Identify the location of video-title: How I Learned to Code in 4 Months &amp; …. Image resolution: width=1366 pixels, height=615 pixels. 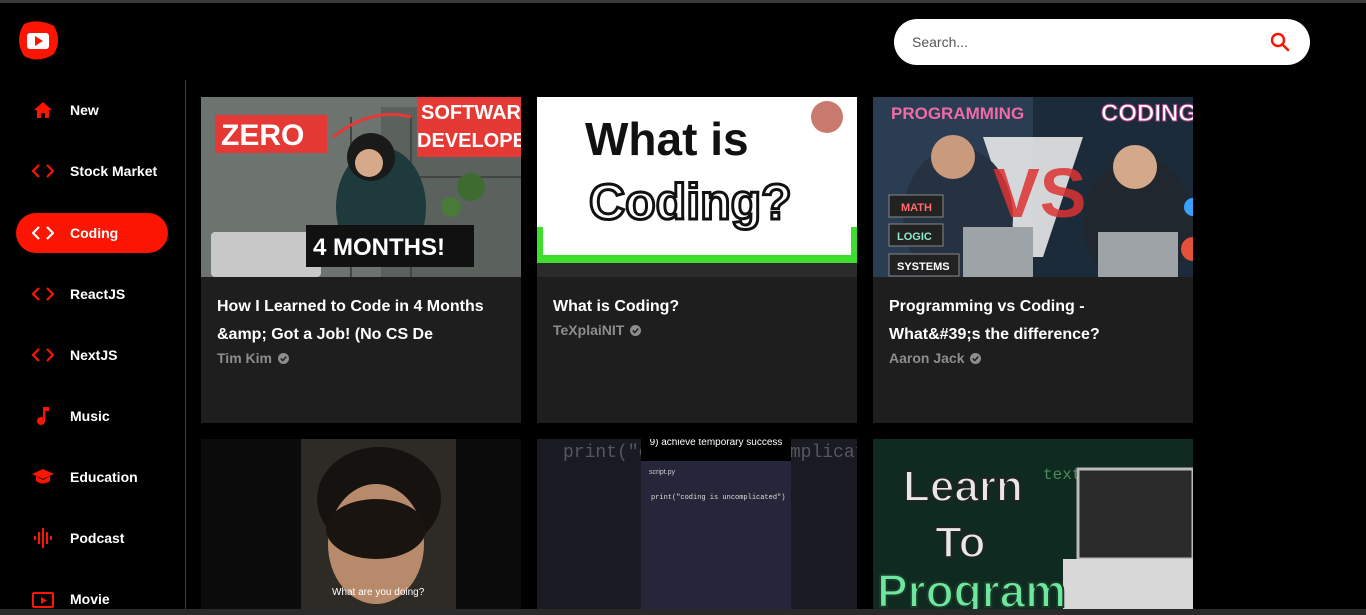
(362, 321).